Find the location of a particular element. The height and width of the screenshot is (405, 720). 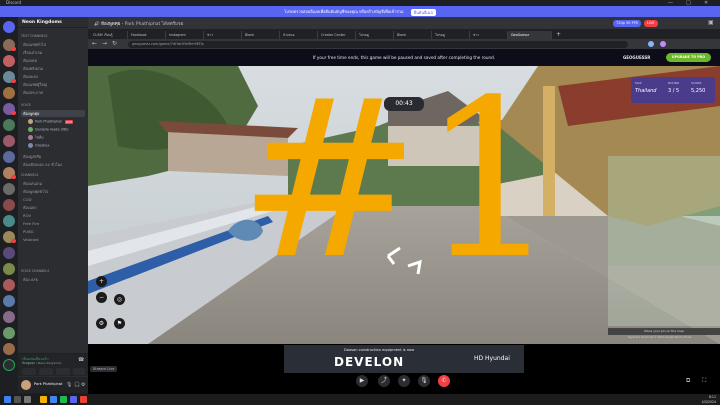

channel: ห้องดูสตรีม is located at coordinates (53, 156).